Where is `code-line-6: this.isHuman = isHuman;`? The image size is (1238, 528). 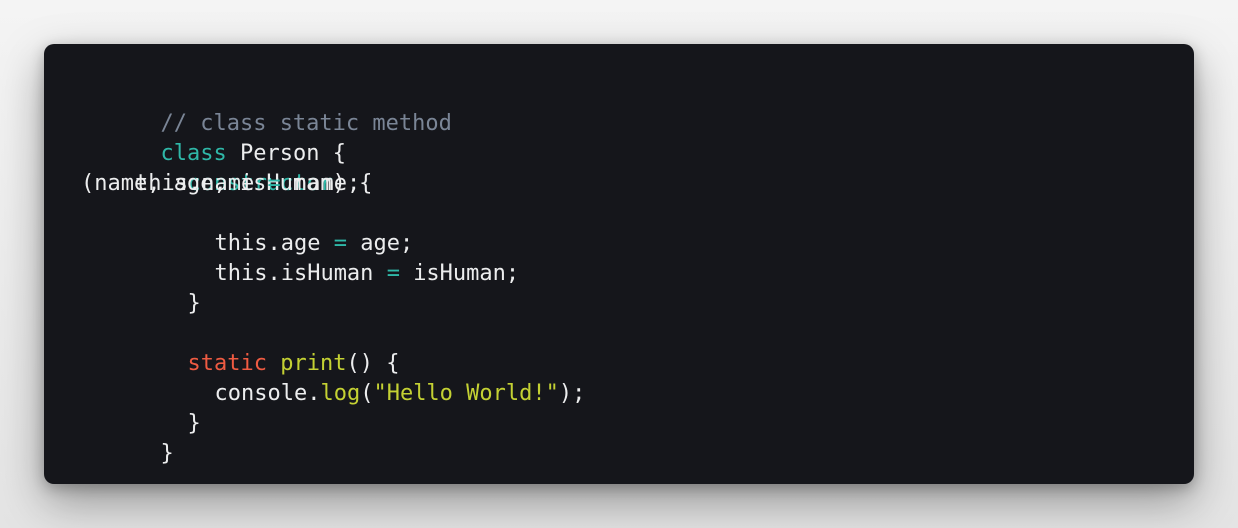
code-line-6: this.isHuman = isHuman; is located at coordinates (333, 257).